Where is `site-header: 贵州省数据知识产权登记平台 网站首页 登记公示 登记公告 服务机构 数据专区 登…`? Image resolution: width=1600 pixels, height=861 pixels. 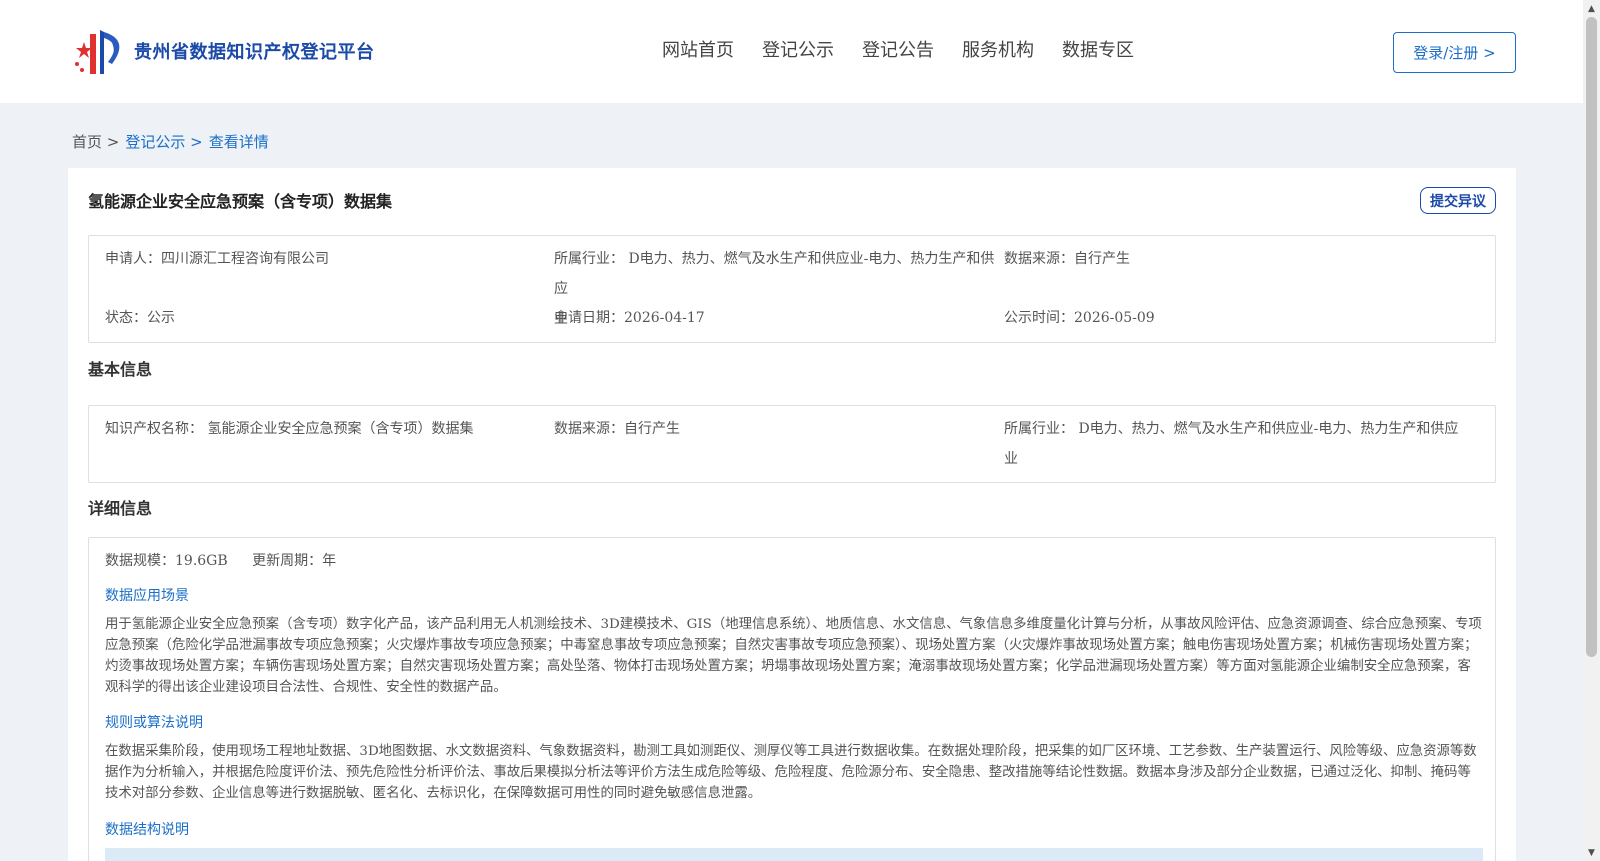 site-header: 贵州省数据知识产权登记平台 网站首页 登记公示 登记公告 服务机构 数据专区 登… is located at coordinates (791, 51).